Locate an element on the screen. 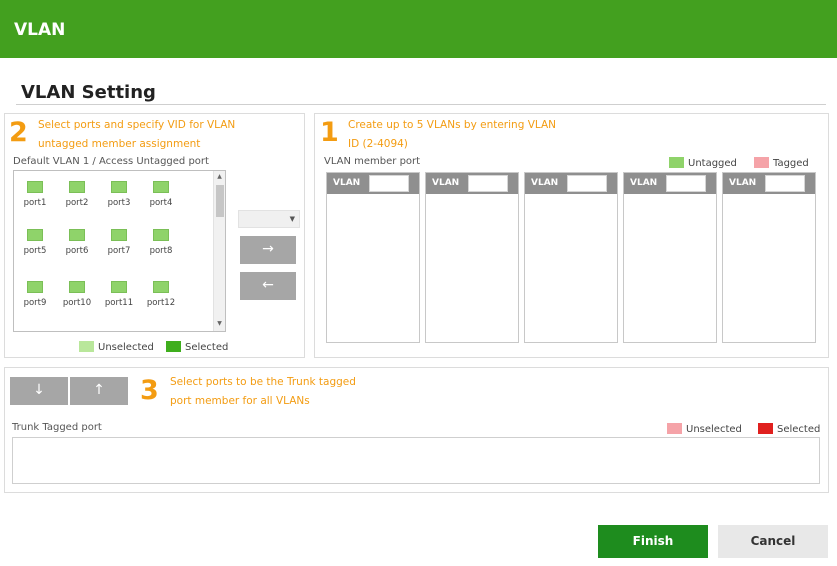  tagged-swatch is located at coordinates (761, 162).